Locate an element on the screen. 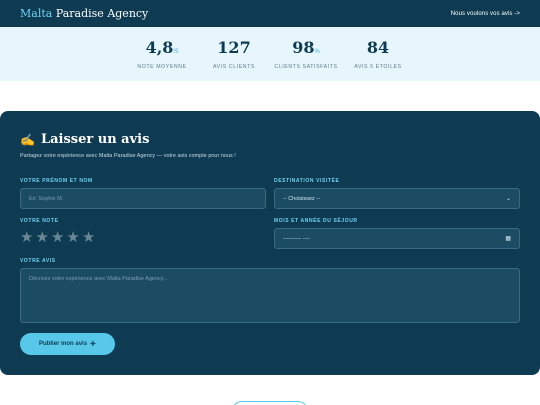 The image size is (540, 405). destination-select: -- Choisissez -- ⌄ is located at coordinates (397, 198).